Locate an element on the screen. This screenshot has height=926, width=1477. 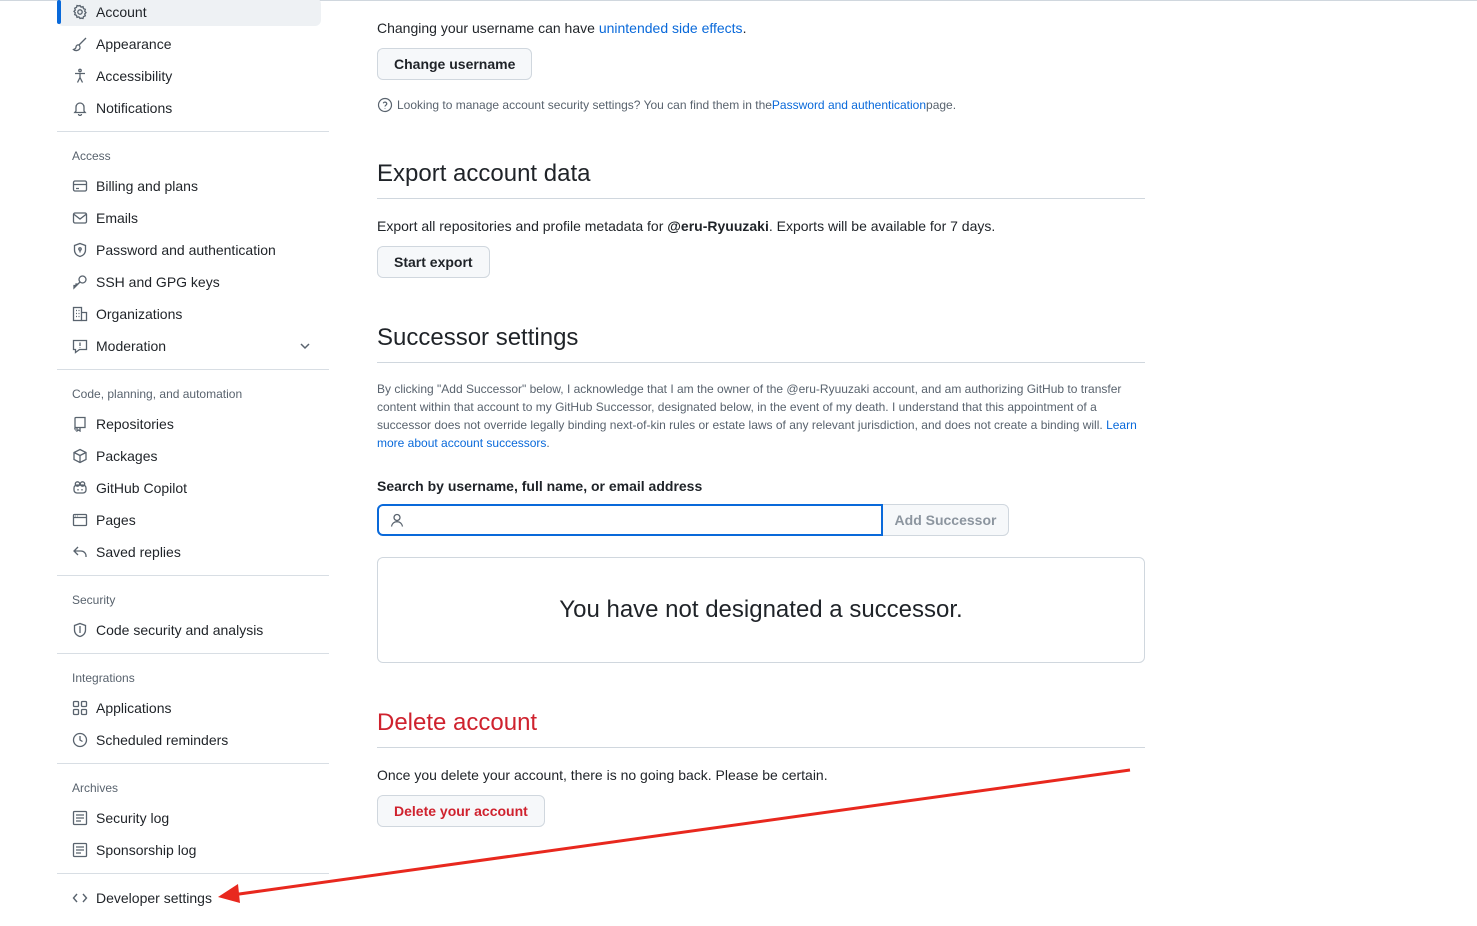
sidebar-item-security-log: Security log is located at coordinates (189, 818).